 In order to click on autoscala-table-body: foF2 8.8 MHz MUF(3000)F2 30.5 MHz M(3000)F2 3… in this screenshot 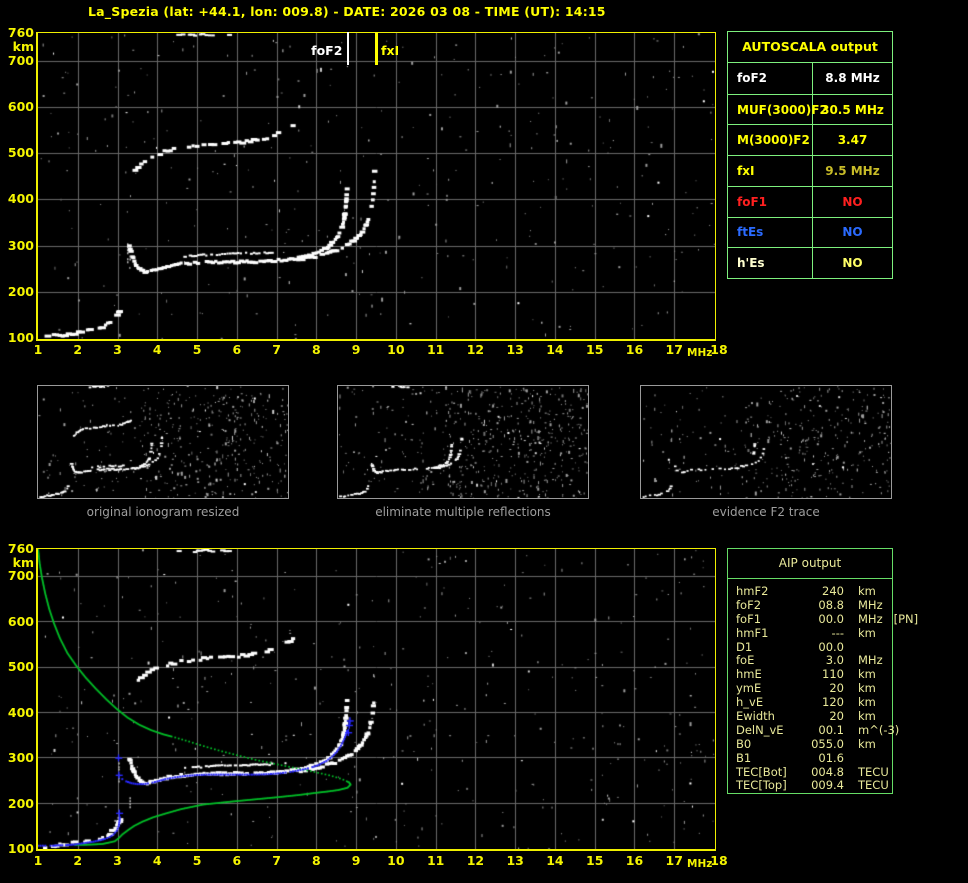, I will do `click(810, 170)`.